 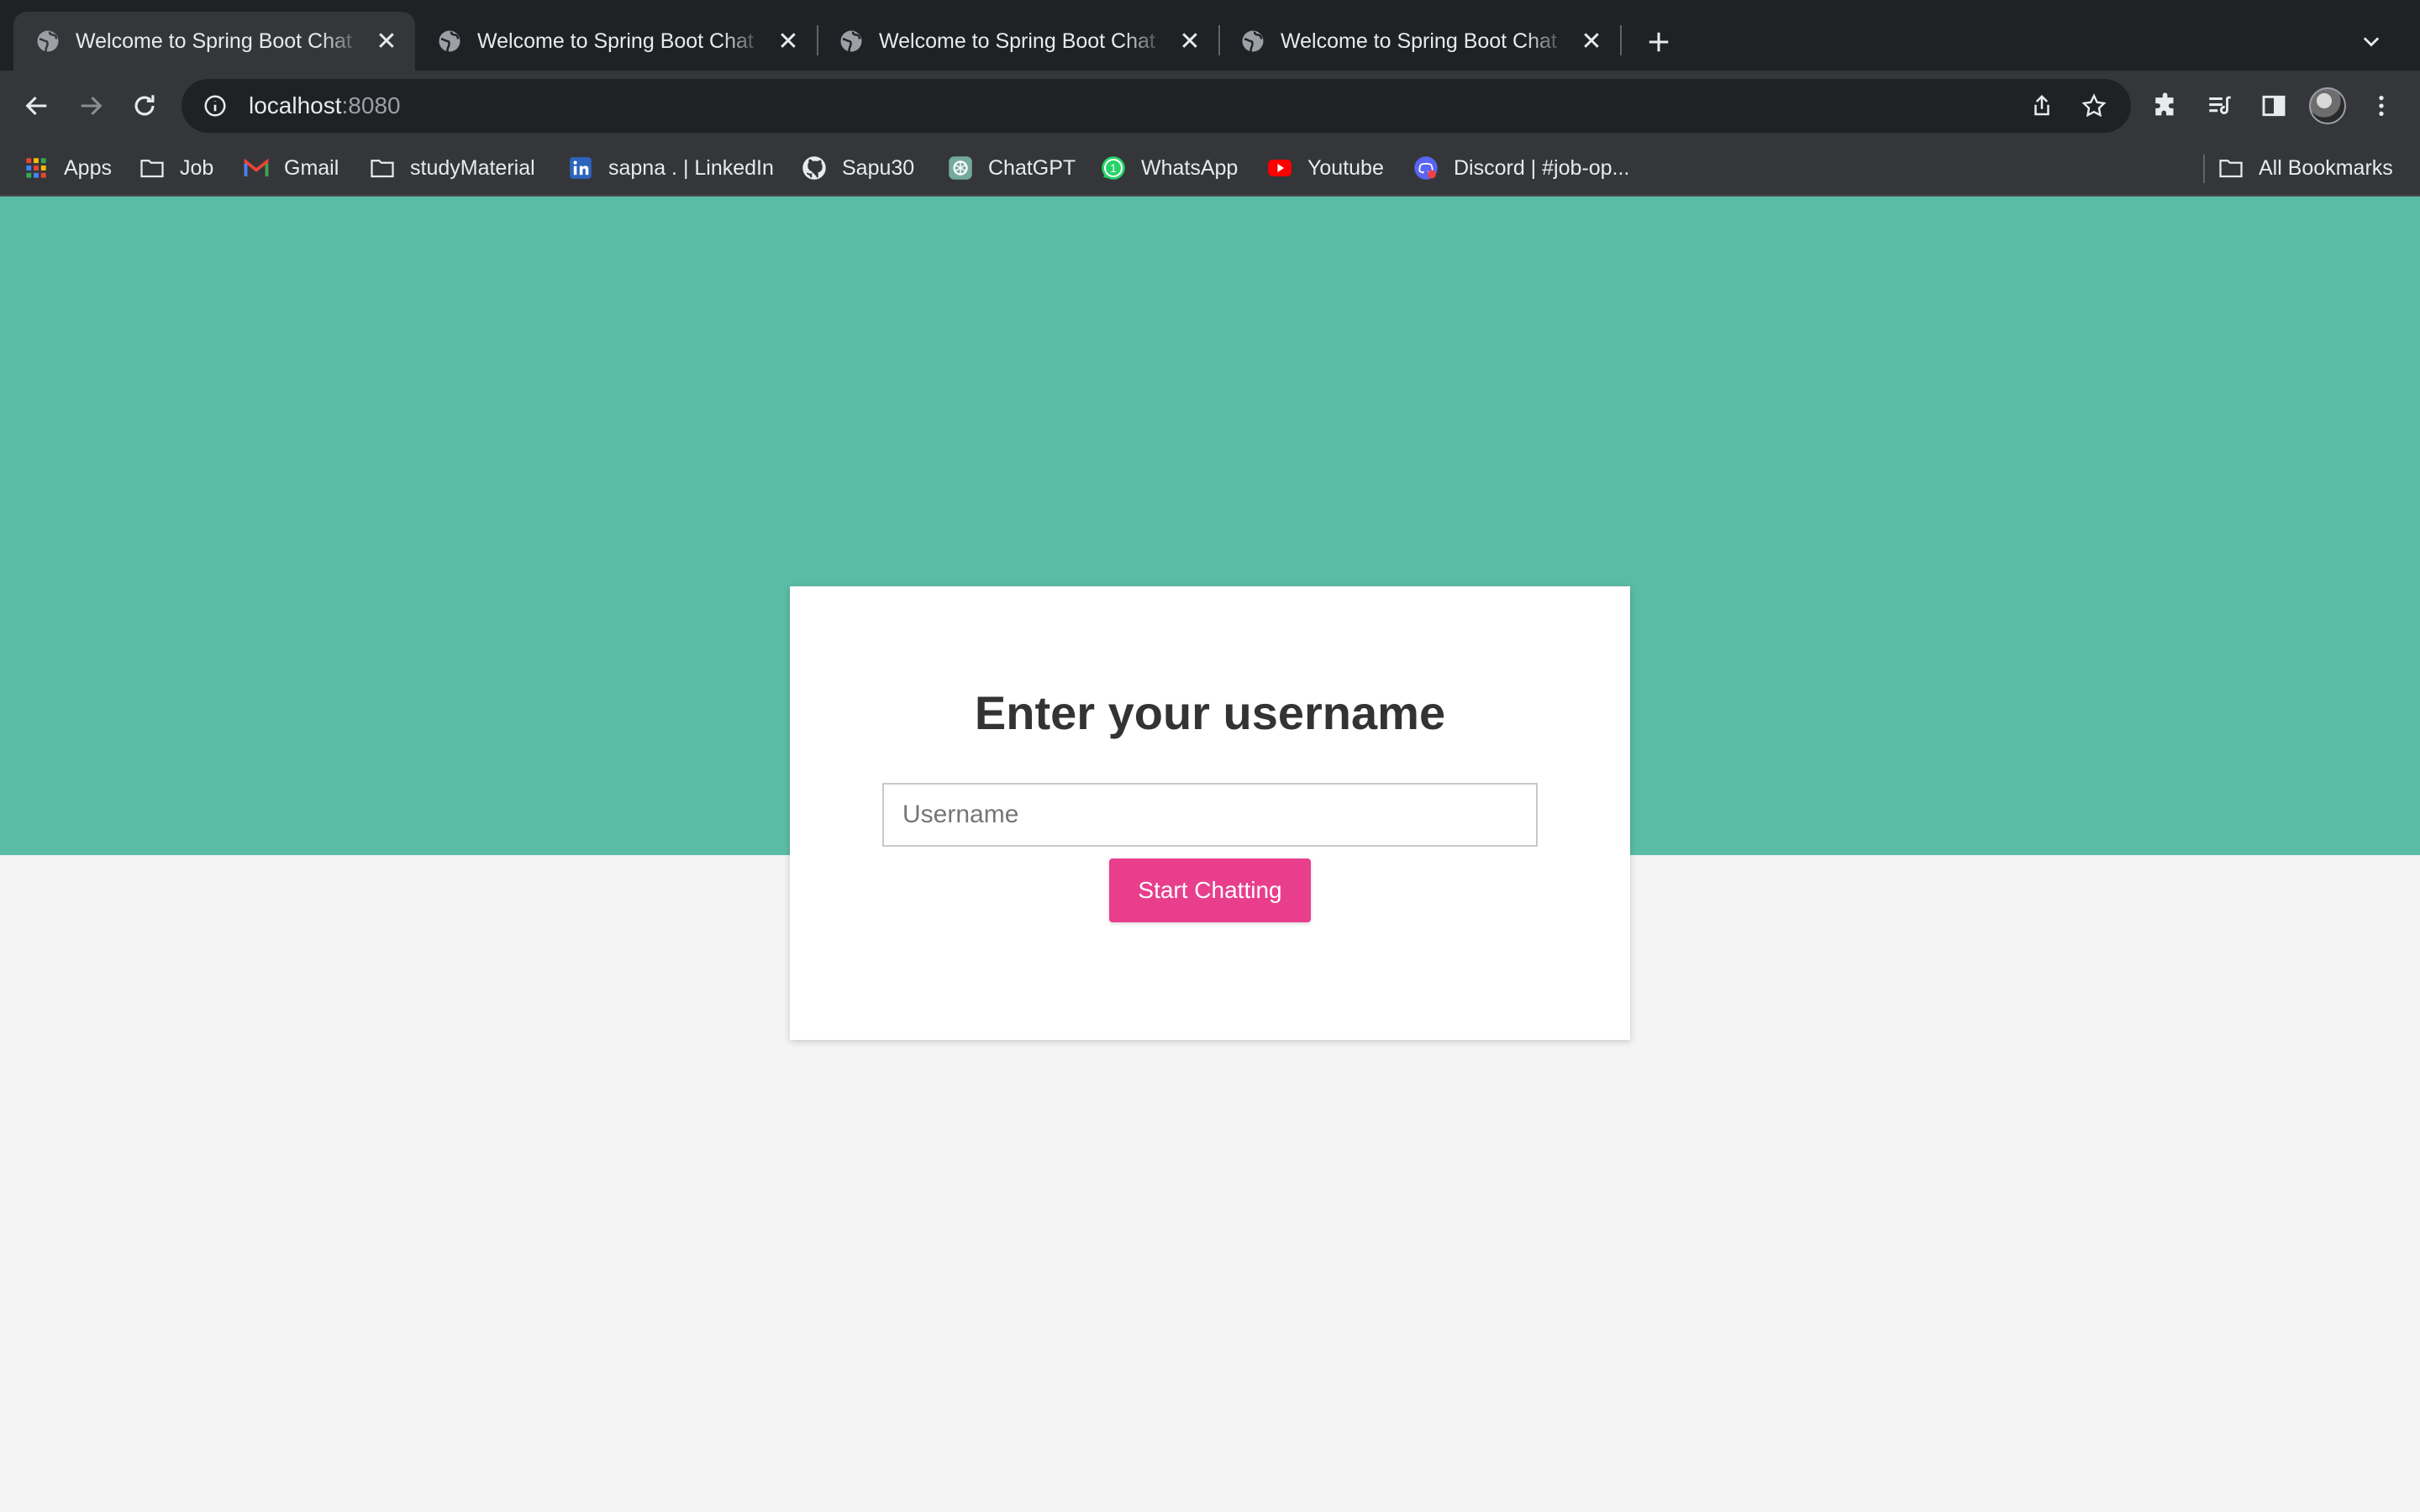 I want to click on bookmark-apps: Apps, so click(x=68, y=168).